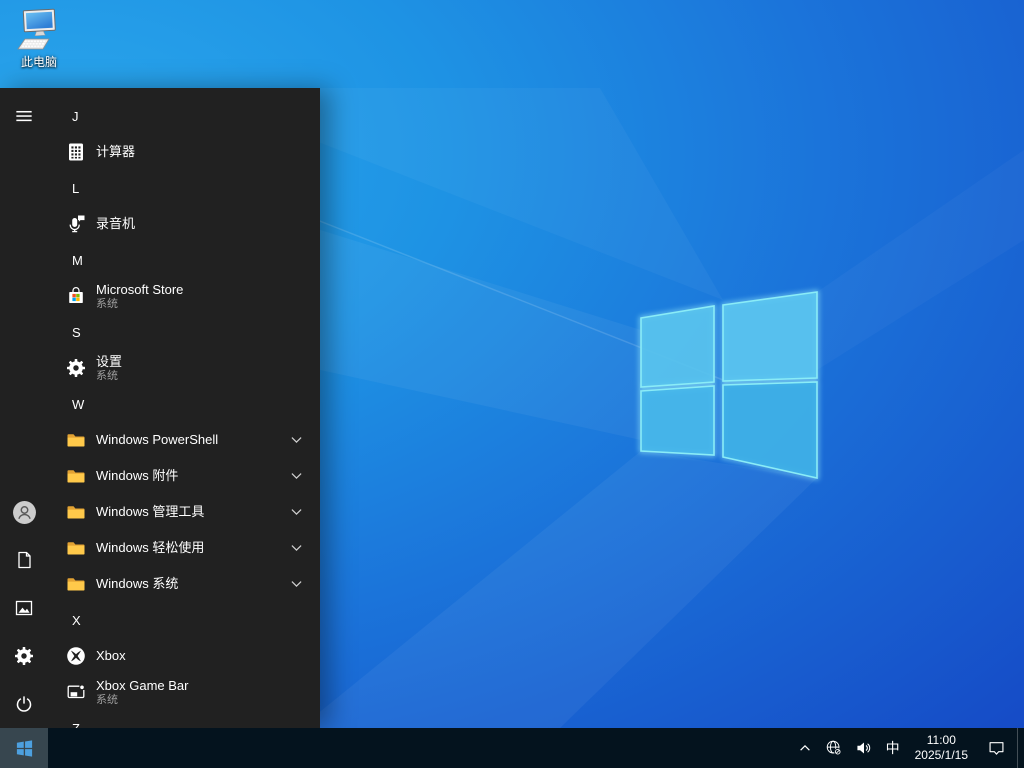 This screenshot has width=1024, height=768. Describe the element at coordinates (184, 152) in the screenshot. I see `start-menu-item: 计算器` at that location.